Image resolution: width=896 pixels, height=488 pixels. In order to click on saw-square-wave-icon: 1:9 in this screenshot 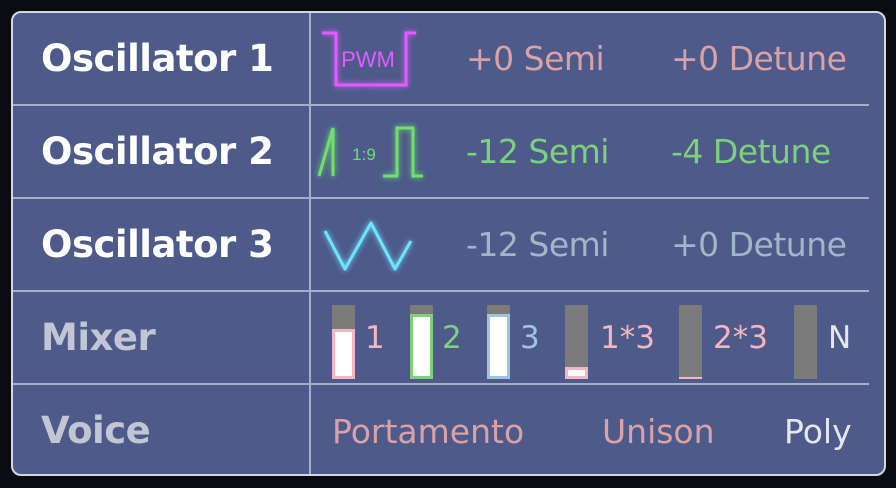, I will do `click(369, 153)`.